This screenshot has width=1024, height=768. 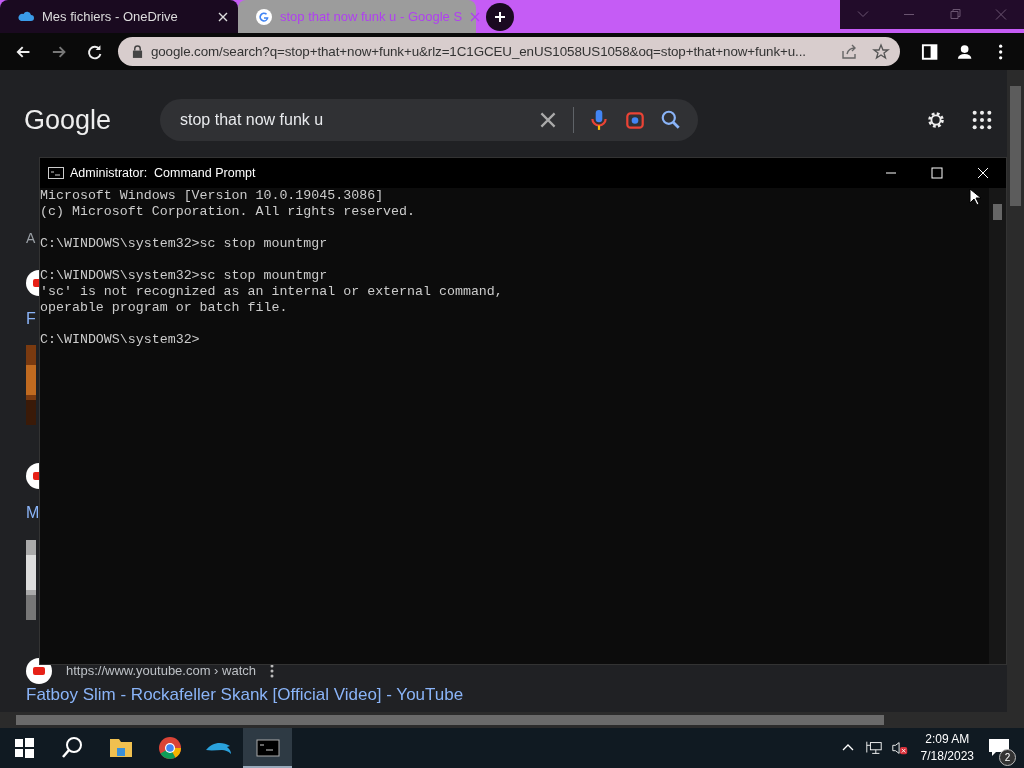 What do you see at coordinates (930, 51) in the screenshot?
I see `side-panel-icon` at bounding box center [930, 51].